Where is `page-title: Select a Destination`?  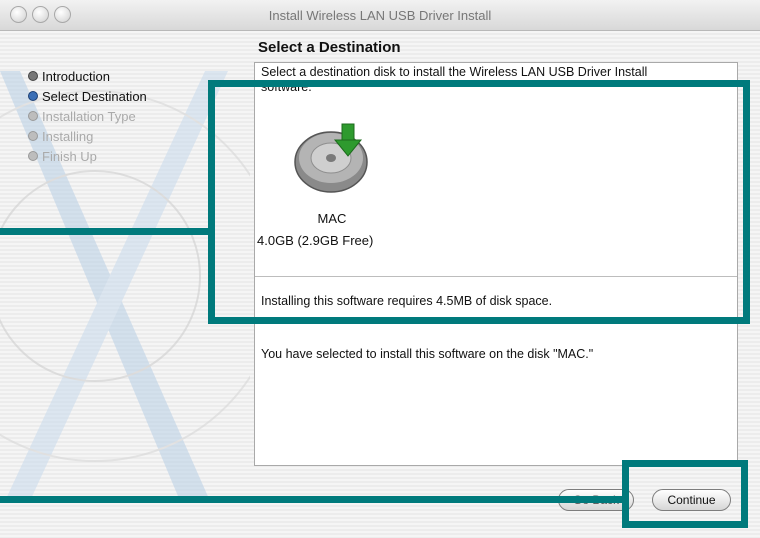
page-title: Select a Destination is located at coordinates (329, 47).